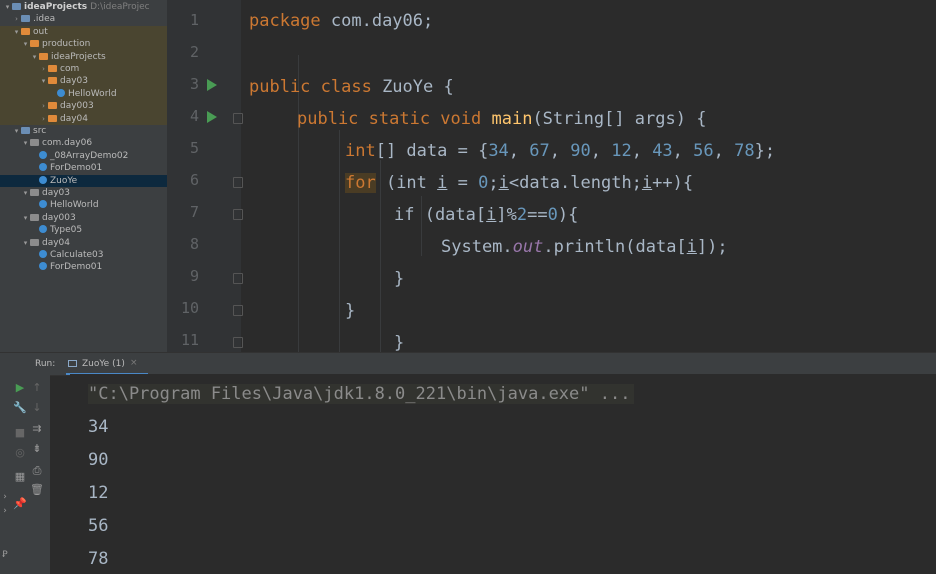 The height and width of the screenshot is (574, 936). Describe the element at coordinates (20, 476) in the screenshot. I see `layout-icon: ▦` at that location.